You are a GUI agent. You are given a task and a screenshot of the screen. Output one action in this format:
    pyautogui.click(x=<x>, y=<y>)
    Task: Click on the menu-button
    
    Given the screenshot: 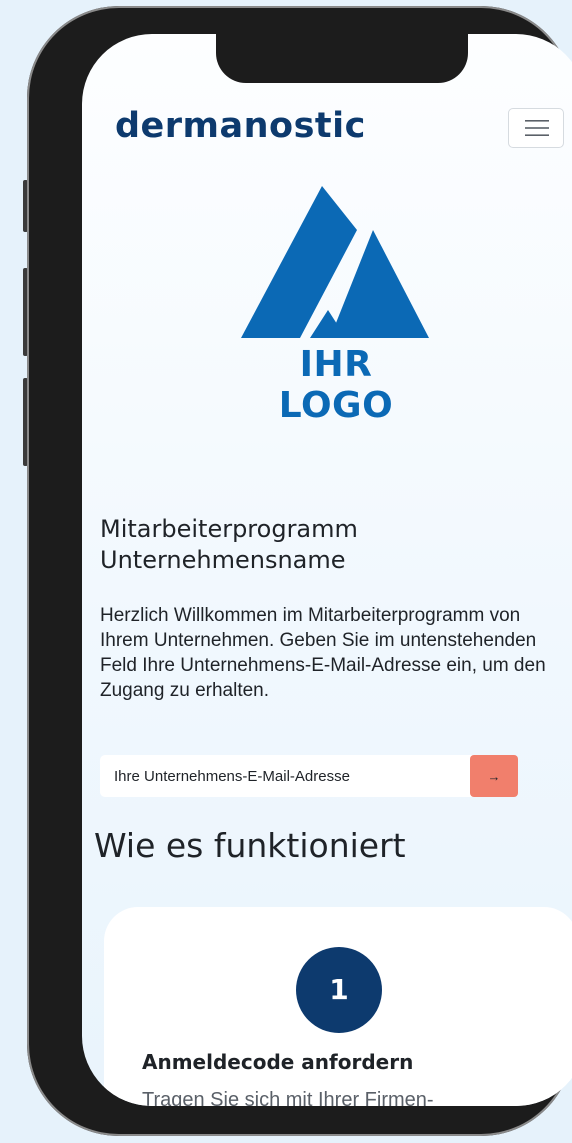 What is the action you would take?
    pyautogui.click(x=536, y=128)
    